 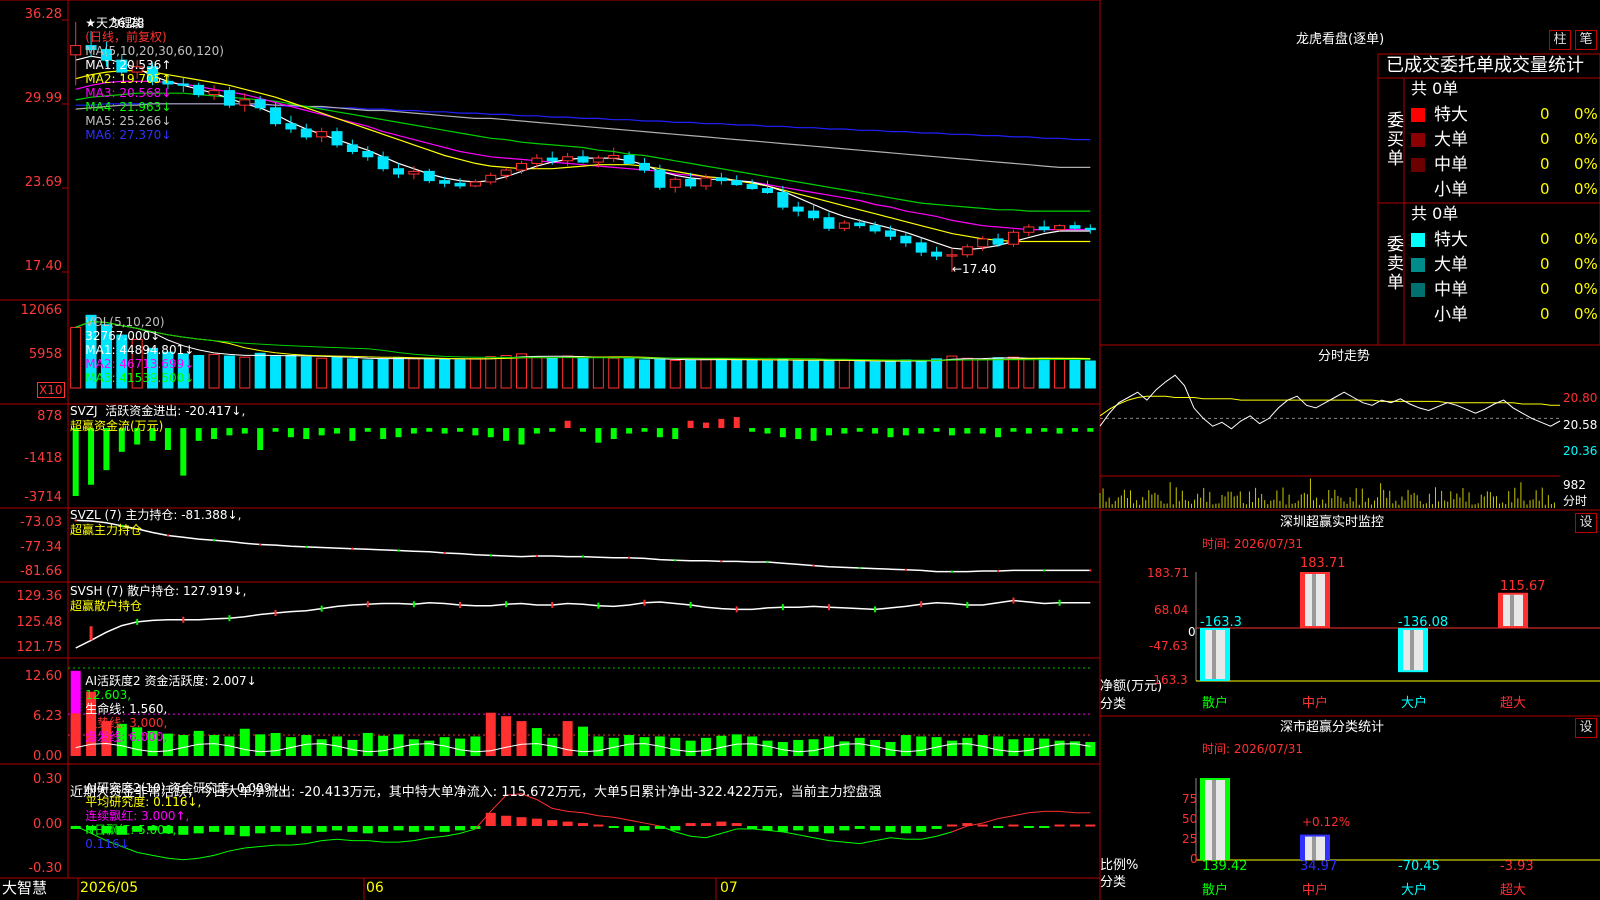 What do you see at coordinates (583, 122) in the screenshot?
I see `ma-line-ma6` at bounding box center [583, 122].